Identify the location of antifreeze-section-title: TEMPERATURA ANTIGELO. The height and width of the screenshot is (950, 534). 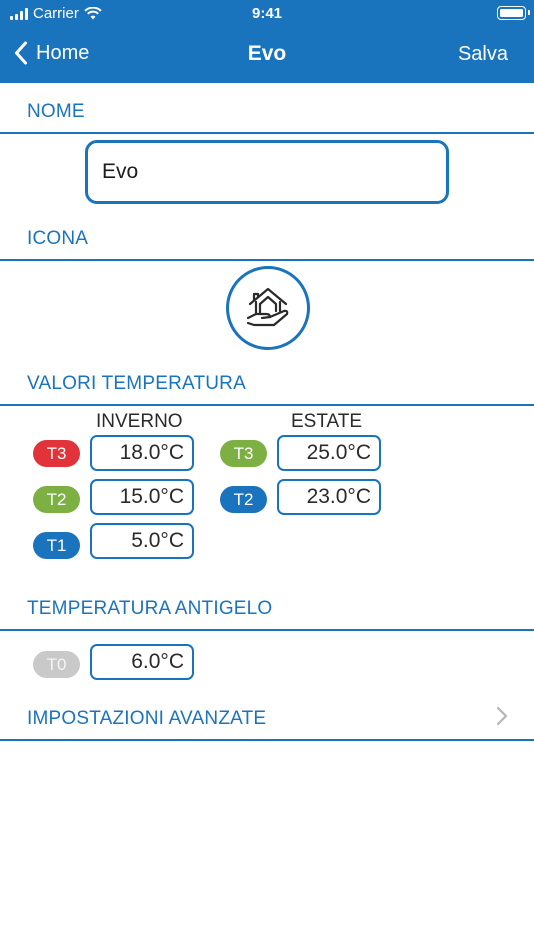
(150, 608).